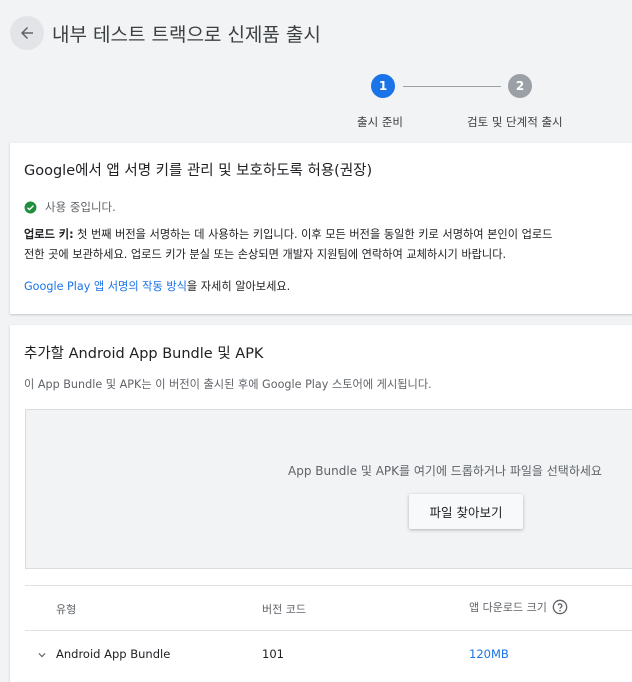 The width and height of the screenshot is (632, 682). Describe the element at coordinates (466, 511) in the screenshot. I see `browse-files-button: 파일 찾아보기` at that location.